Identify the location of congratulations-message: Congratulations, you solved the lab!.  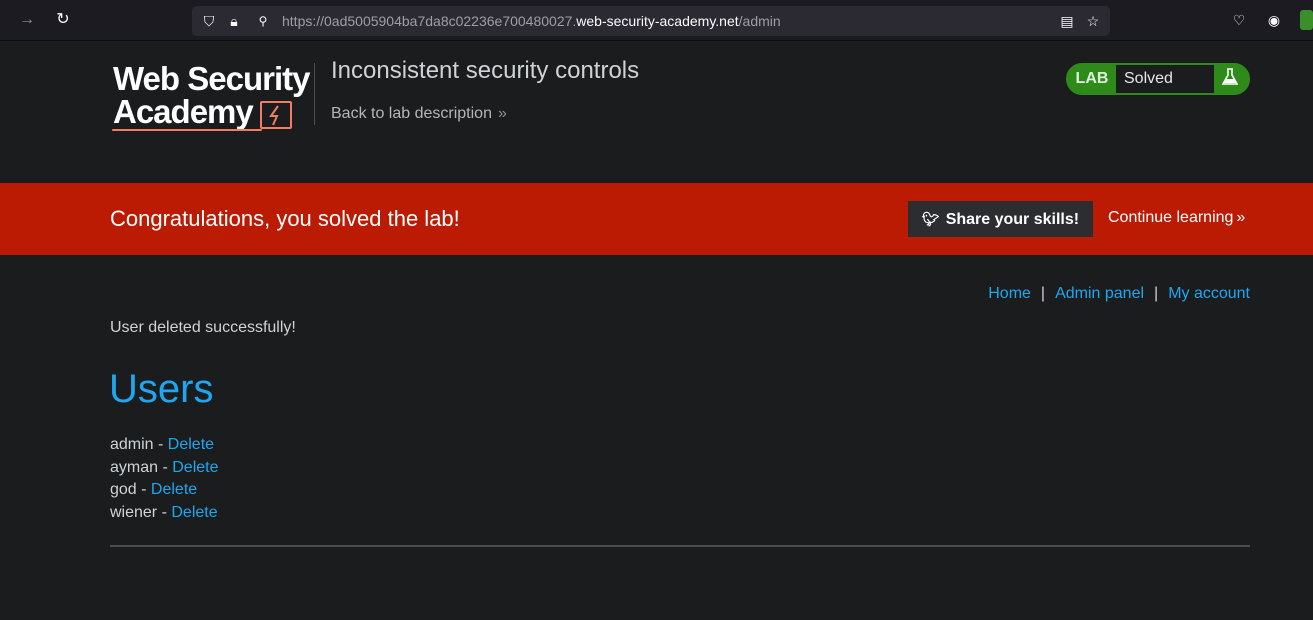
(285, 218).